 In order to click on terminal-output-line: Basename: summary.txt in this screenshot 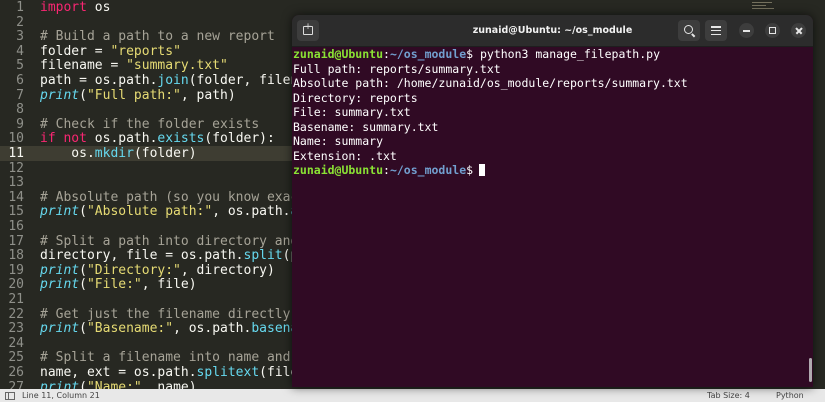, I will do `click(366, 126)`.